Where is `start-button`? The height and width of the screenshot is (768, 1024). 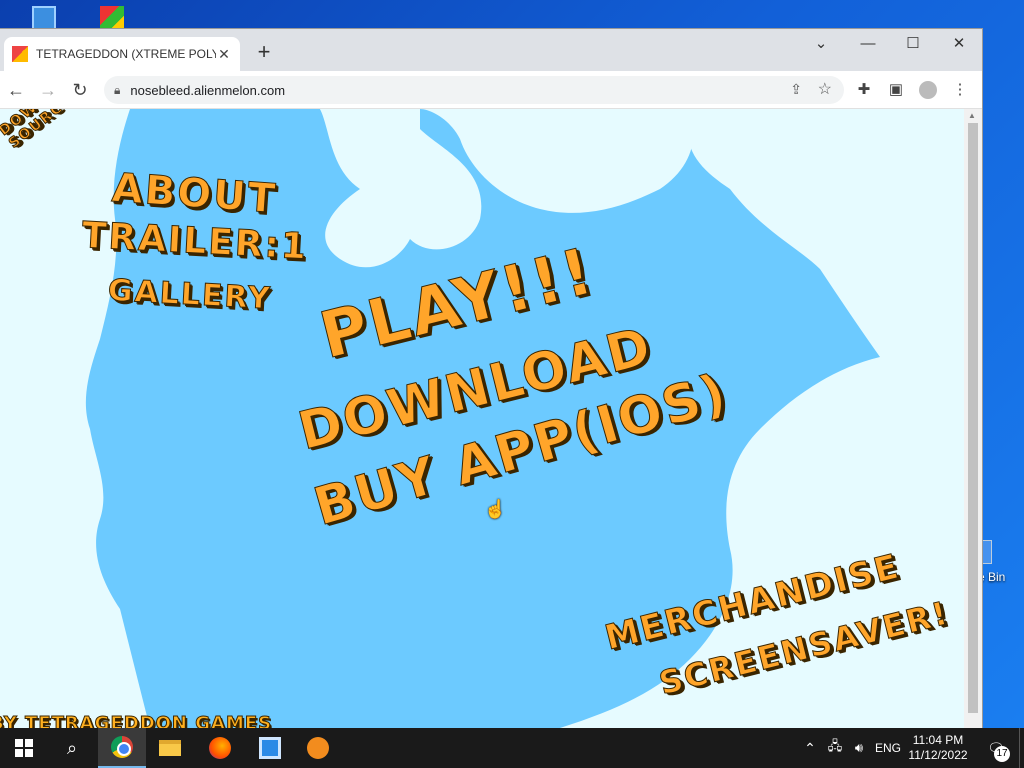 start-button is located at coordinates (24, 748).